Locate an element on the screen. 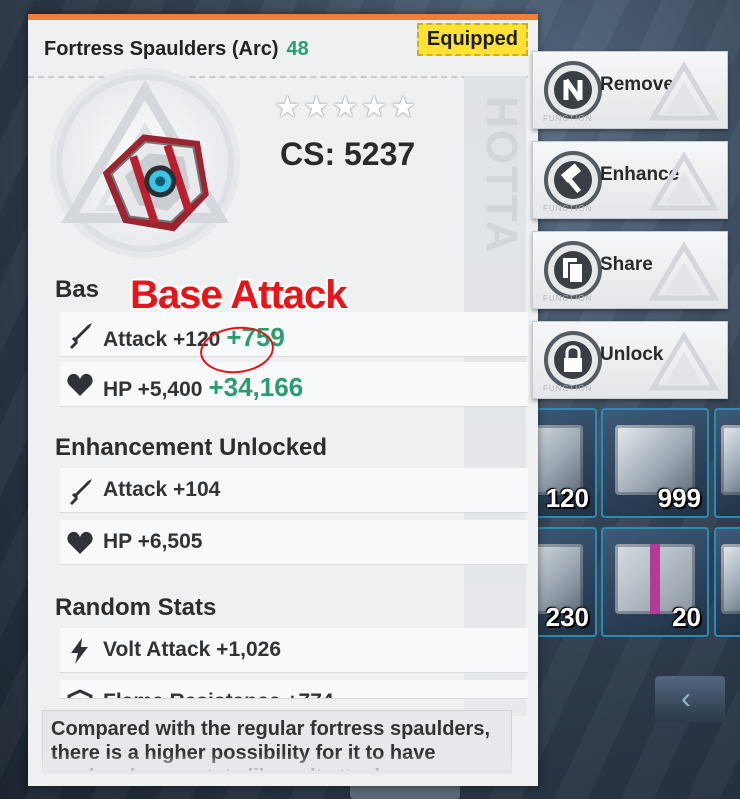 Image resolution: width=740 pixels, height=799 pixels. unequip-icon is located at coordinates (573, 90).